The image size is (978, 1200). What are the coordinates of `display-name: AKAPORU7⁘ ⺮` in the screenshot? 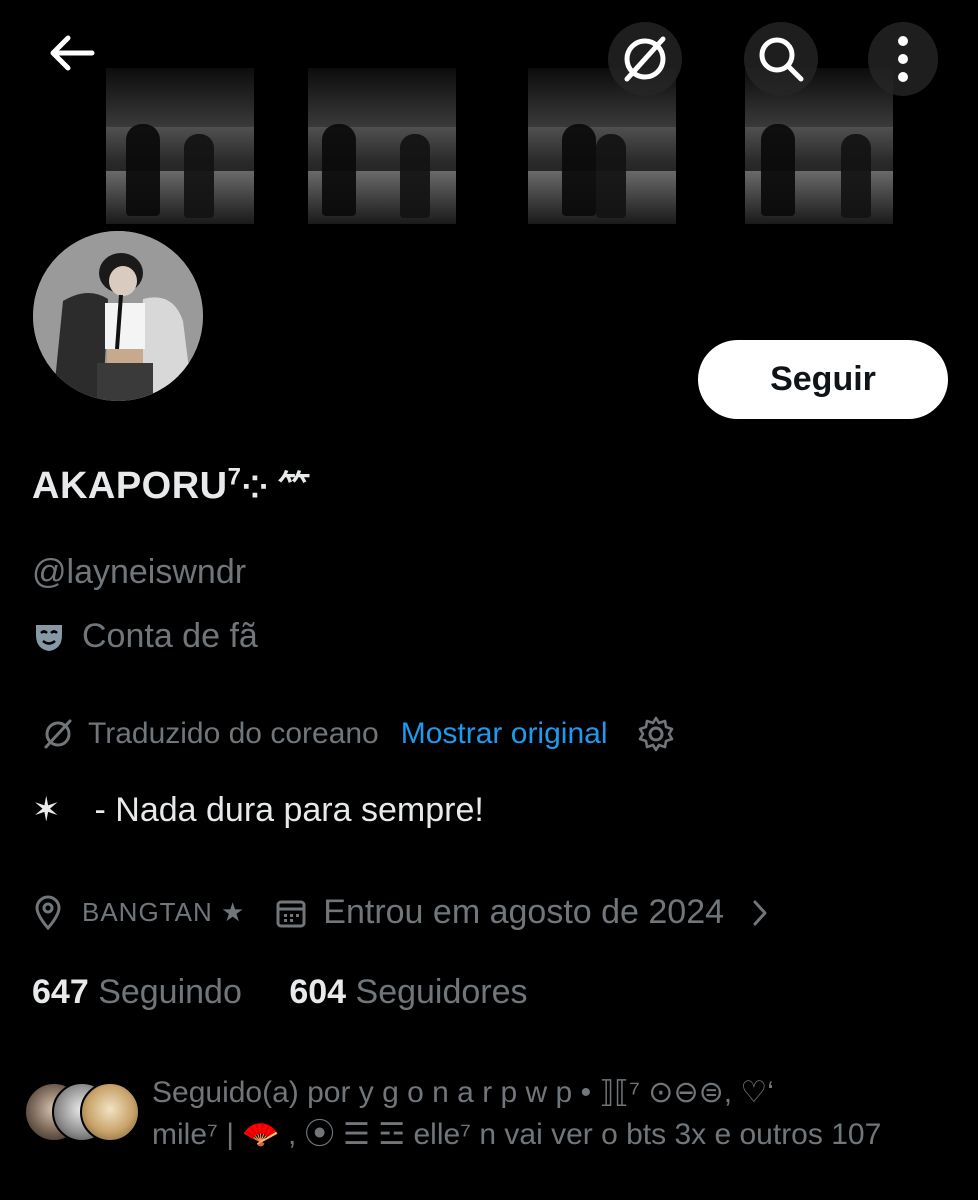 It's located at (171, 485).